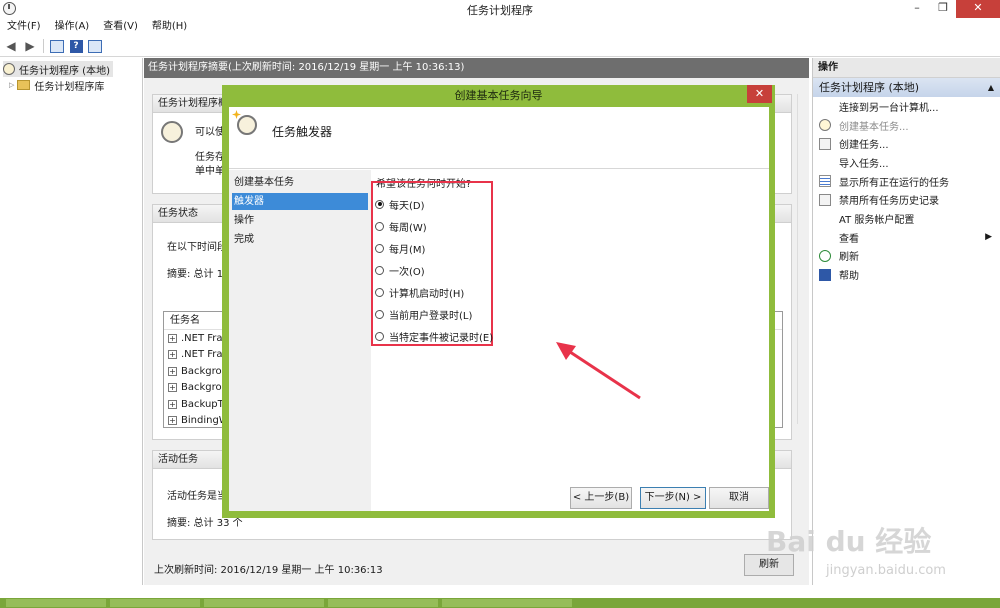 The image size is (1000, 608). I want to click on show-hide-actions-button, so click(95, 46).